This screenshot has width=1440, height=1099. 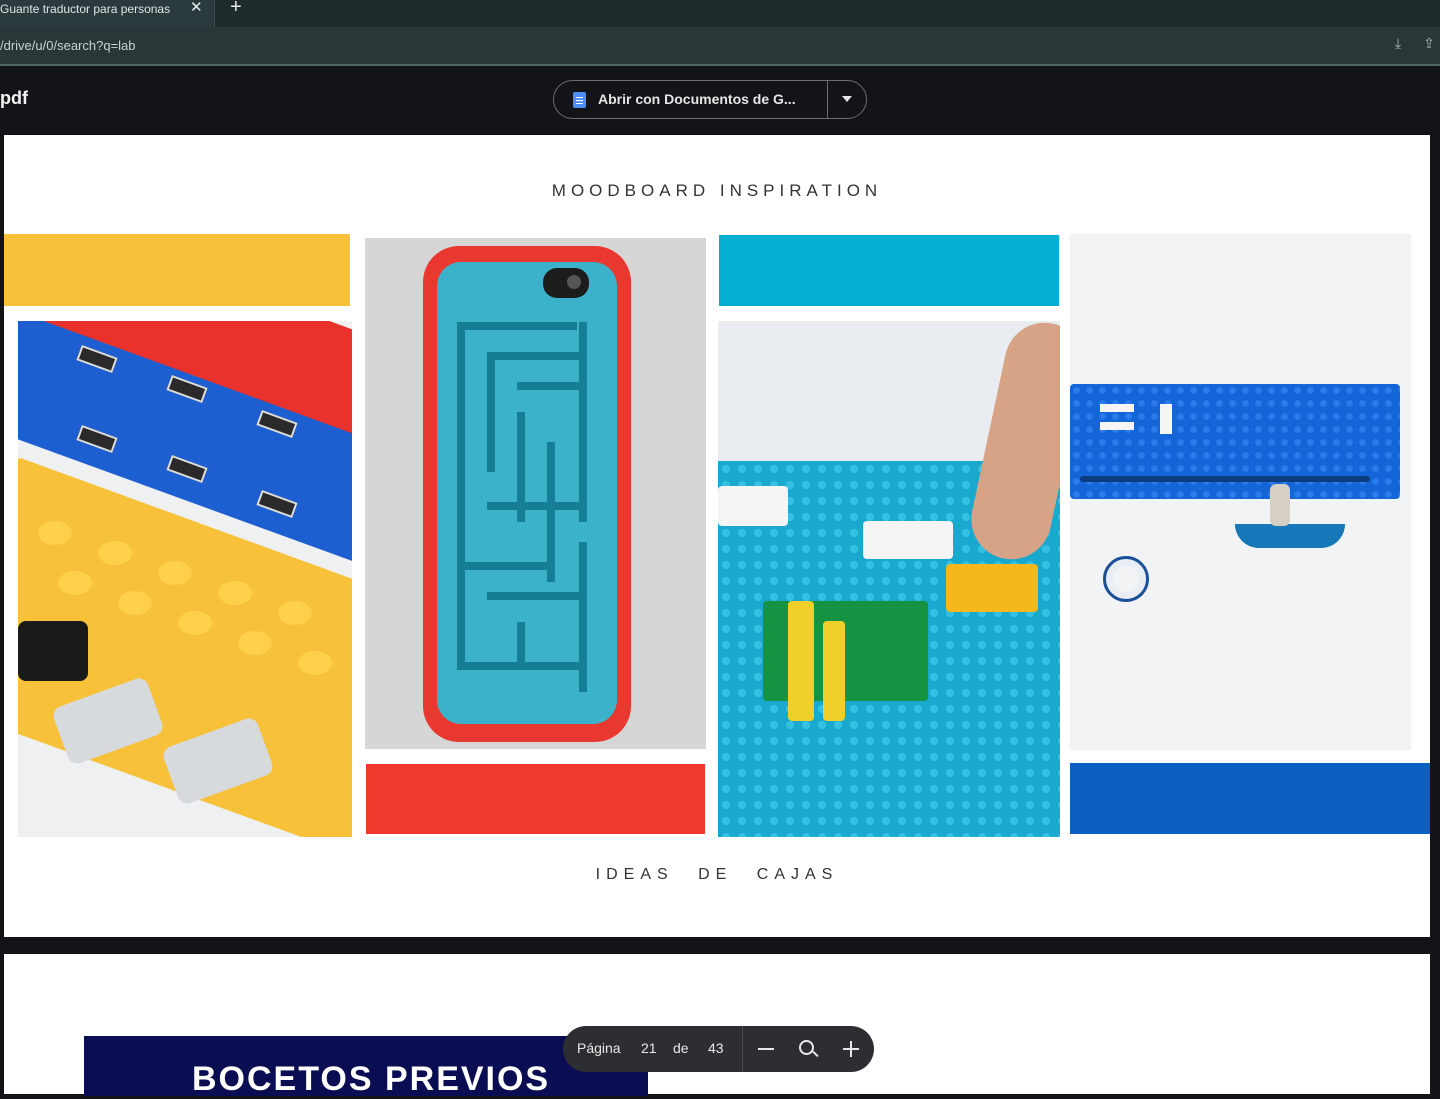 I want to click on tab-title: Guante traductor para personas, so click(x=85, y=9).